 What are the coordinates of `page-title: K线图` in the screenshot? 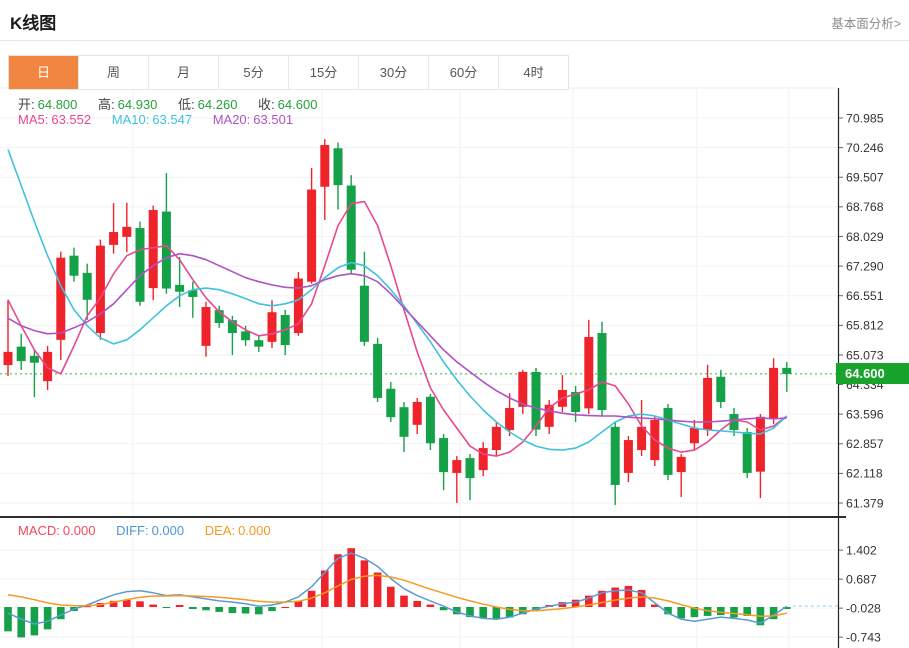 It's located at (33, 23).